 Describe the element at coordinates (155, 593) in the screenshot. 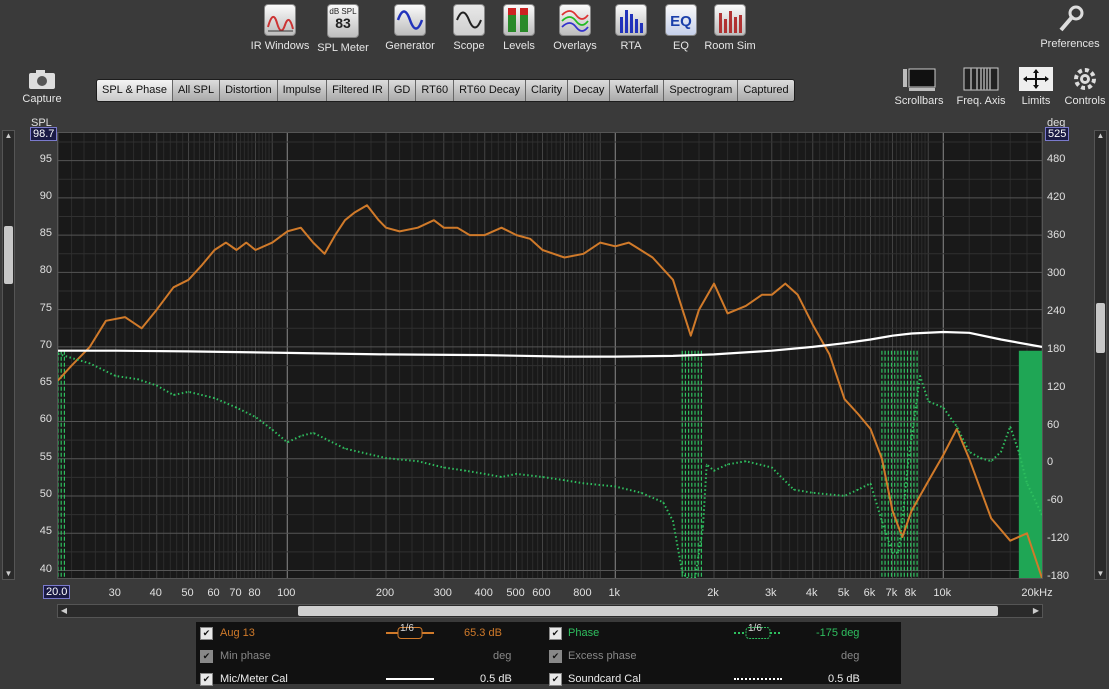

I see `x-tick-label: 40` at that location.